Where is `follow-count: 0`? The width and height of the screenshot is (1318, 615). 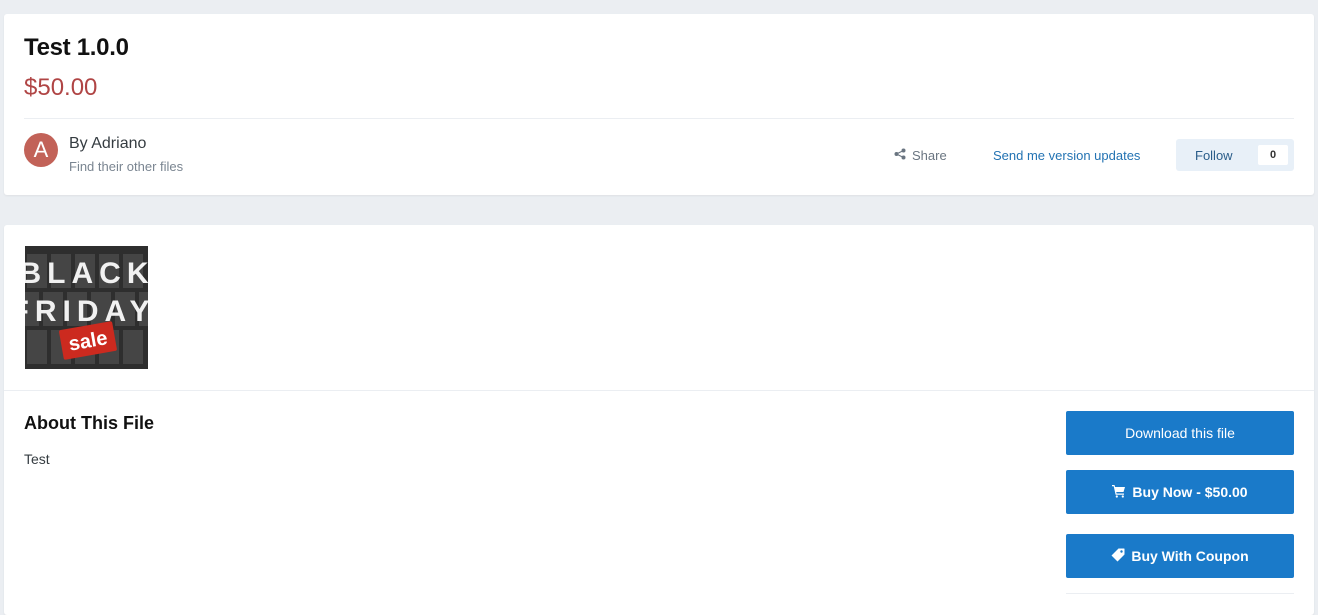
follow-count: 0 is located at coordinates (1273, 155).